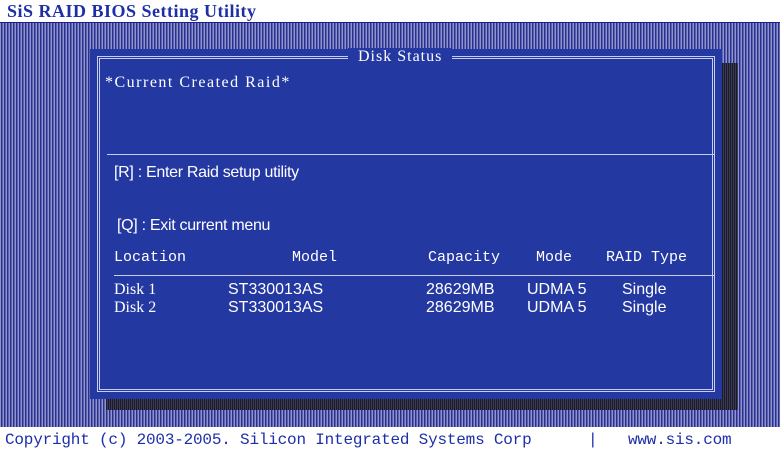 The width and height of the screenshot is (780, 454). Describe the element at coordinates (647, 257) in the screenshot. I see `column-header-raid-type: RAID Type` at that location.